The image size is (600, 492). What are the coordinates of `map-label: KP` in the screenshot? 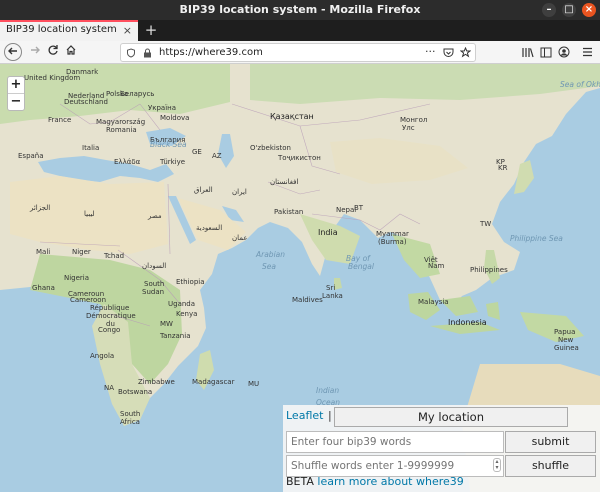 It's located at (500, 162).